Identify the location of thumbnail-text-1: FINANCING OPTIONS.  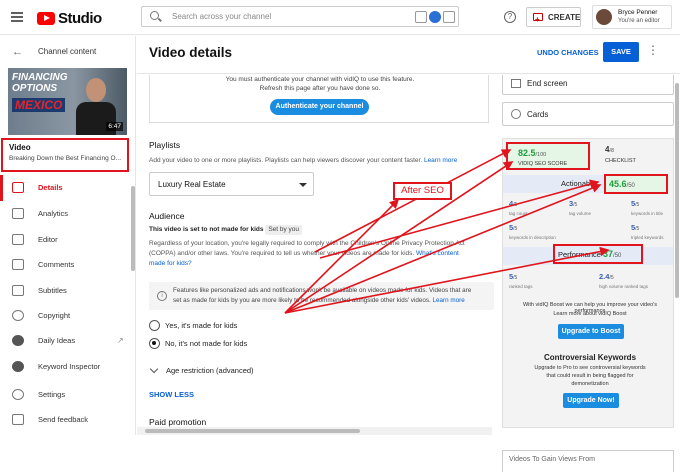
(40, 83).